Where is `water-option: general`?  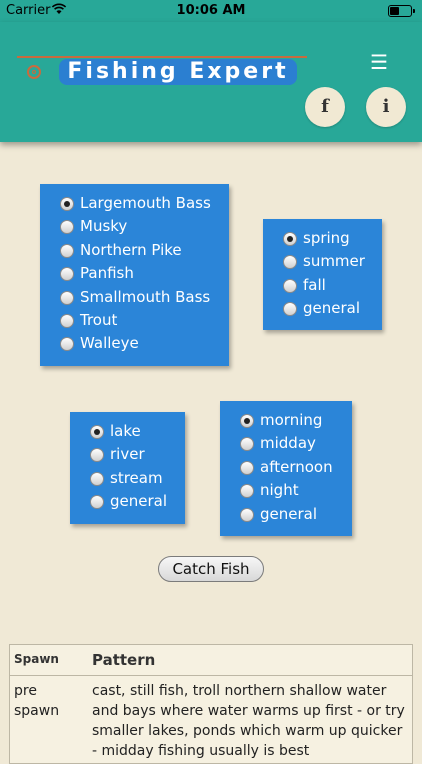
water-option: general is located at coordinates (137, 503).